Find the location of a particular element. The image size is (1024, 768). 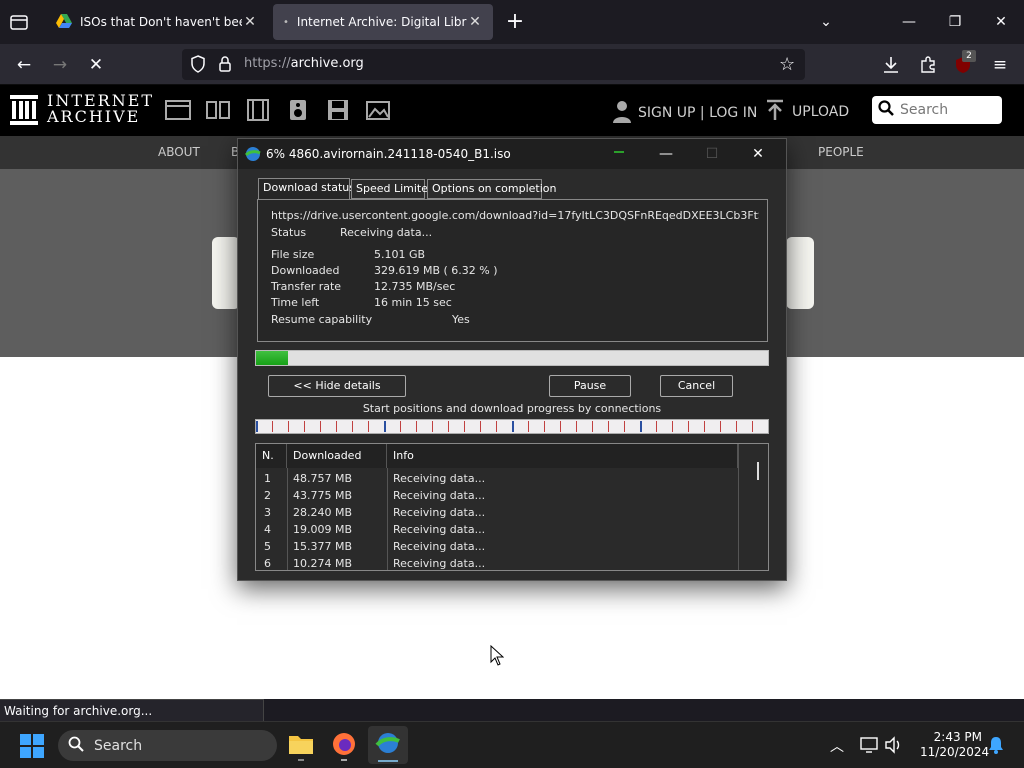

row-downloaded: 19.009 MB is located at coordinates (323, 529).